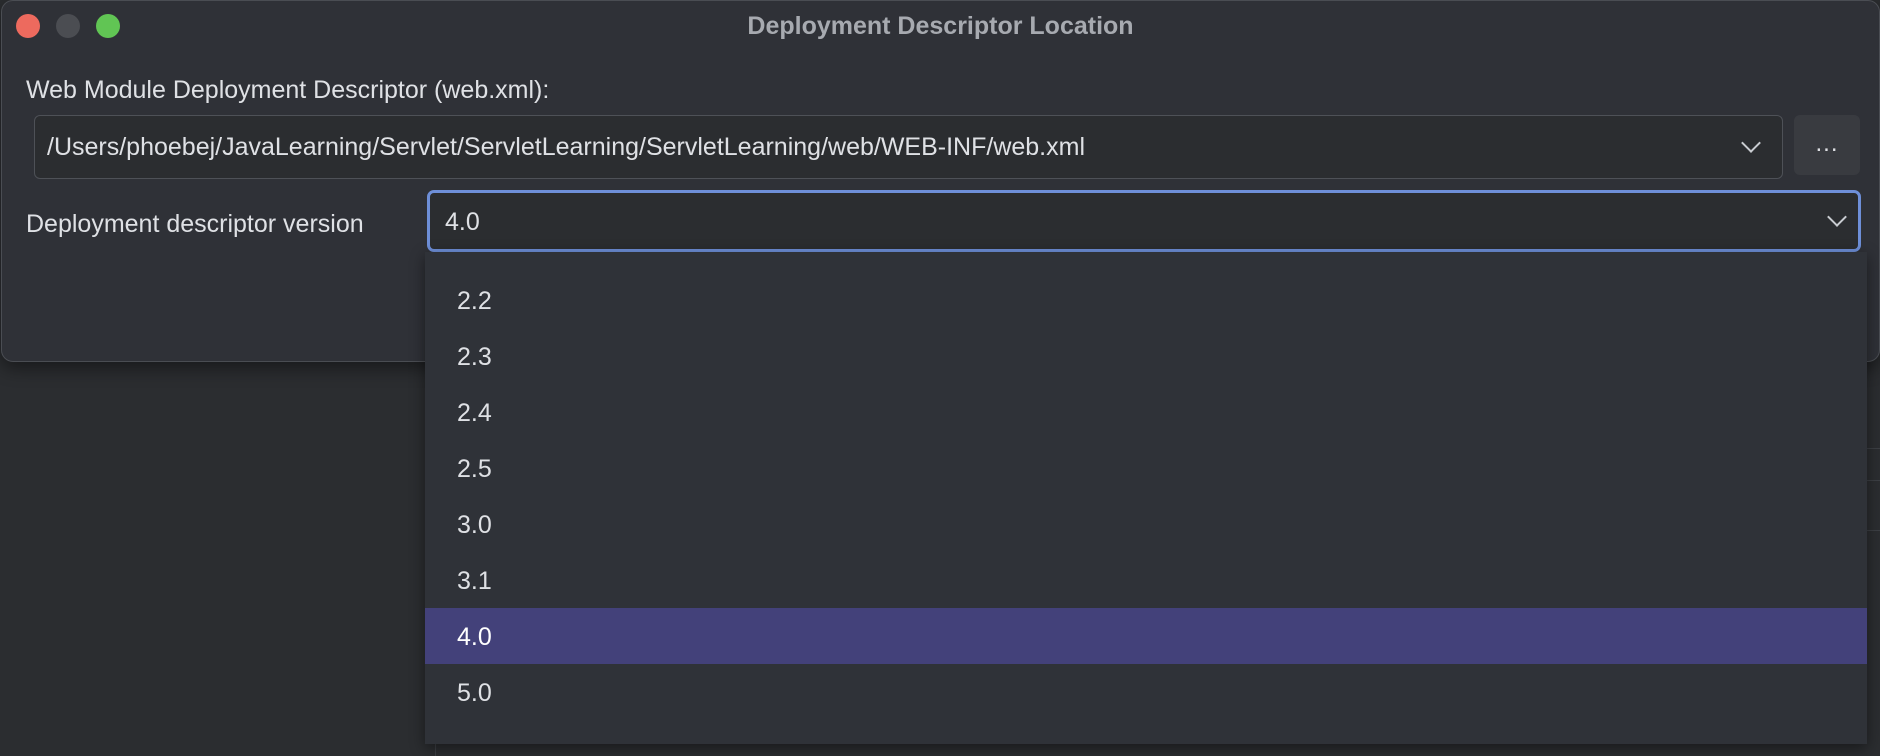  I want to click on version-option-label: 2.5, so click(474, 469).